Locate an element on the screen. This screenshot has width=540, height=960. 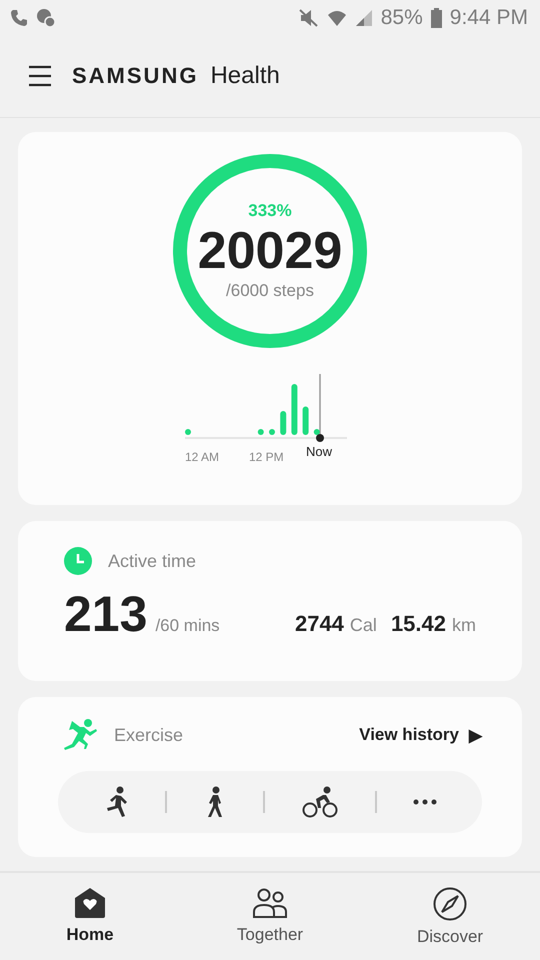
clock-time: 9:44 PM is located at coordinates (489, 18).